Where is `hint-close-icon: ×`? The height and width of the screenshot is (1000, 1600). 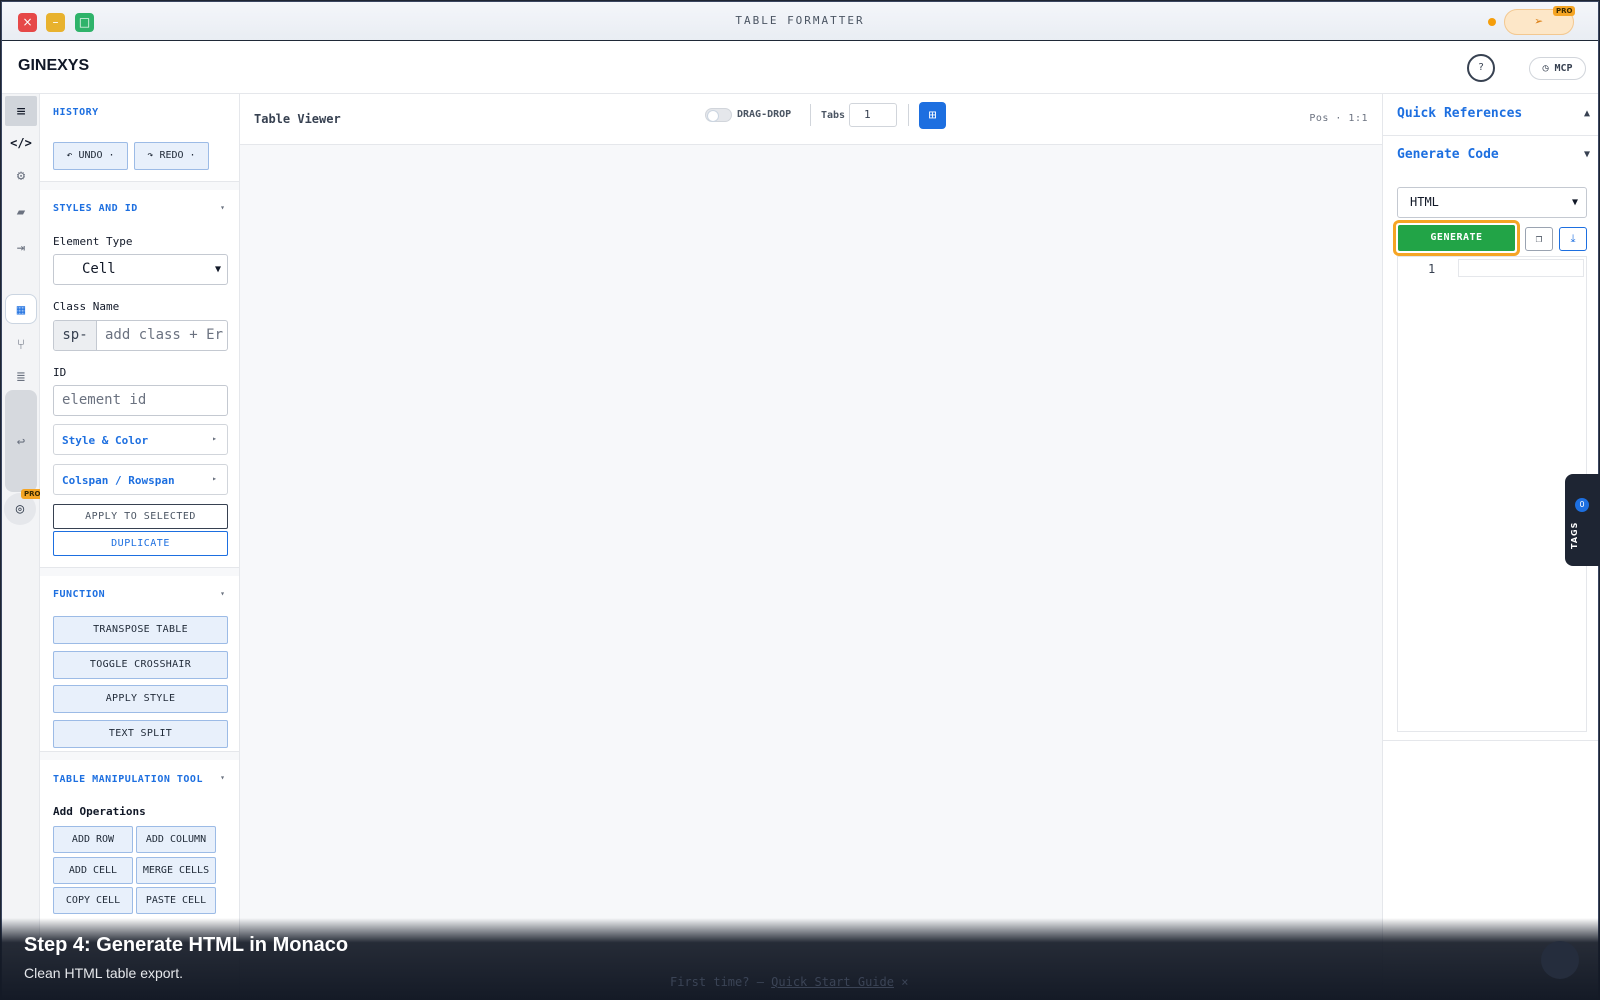 hint-close-icon: × is located at coordinates (904, 982).